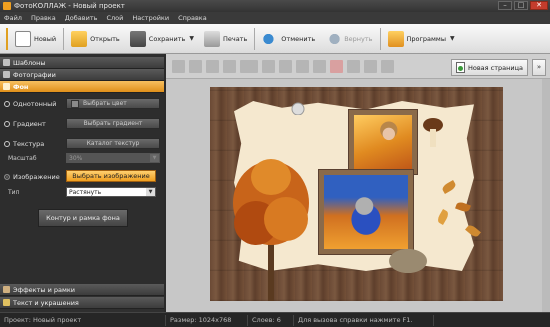 The width and height of the screenshot is (550, 327). I want to click on status-layers: Слоев: 6, so click(271, 320).